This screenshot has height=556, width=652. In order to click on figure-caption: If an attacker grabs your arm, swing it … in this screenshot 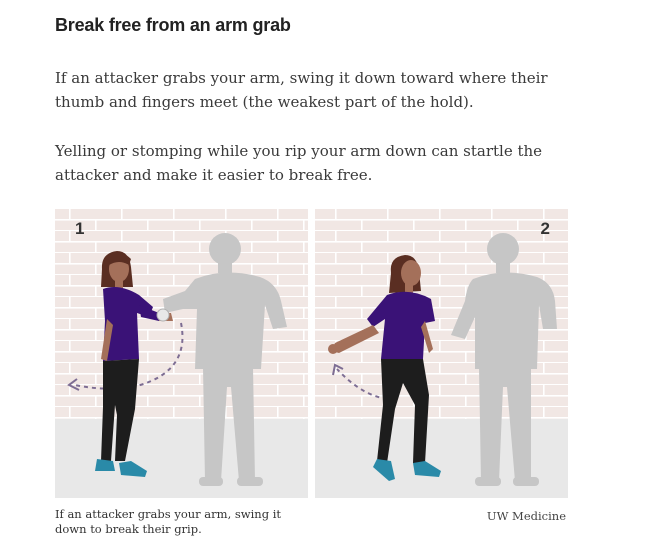, I will do `click(168, 521)`.